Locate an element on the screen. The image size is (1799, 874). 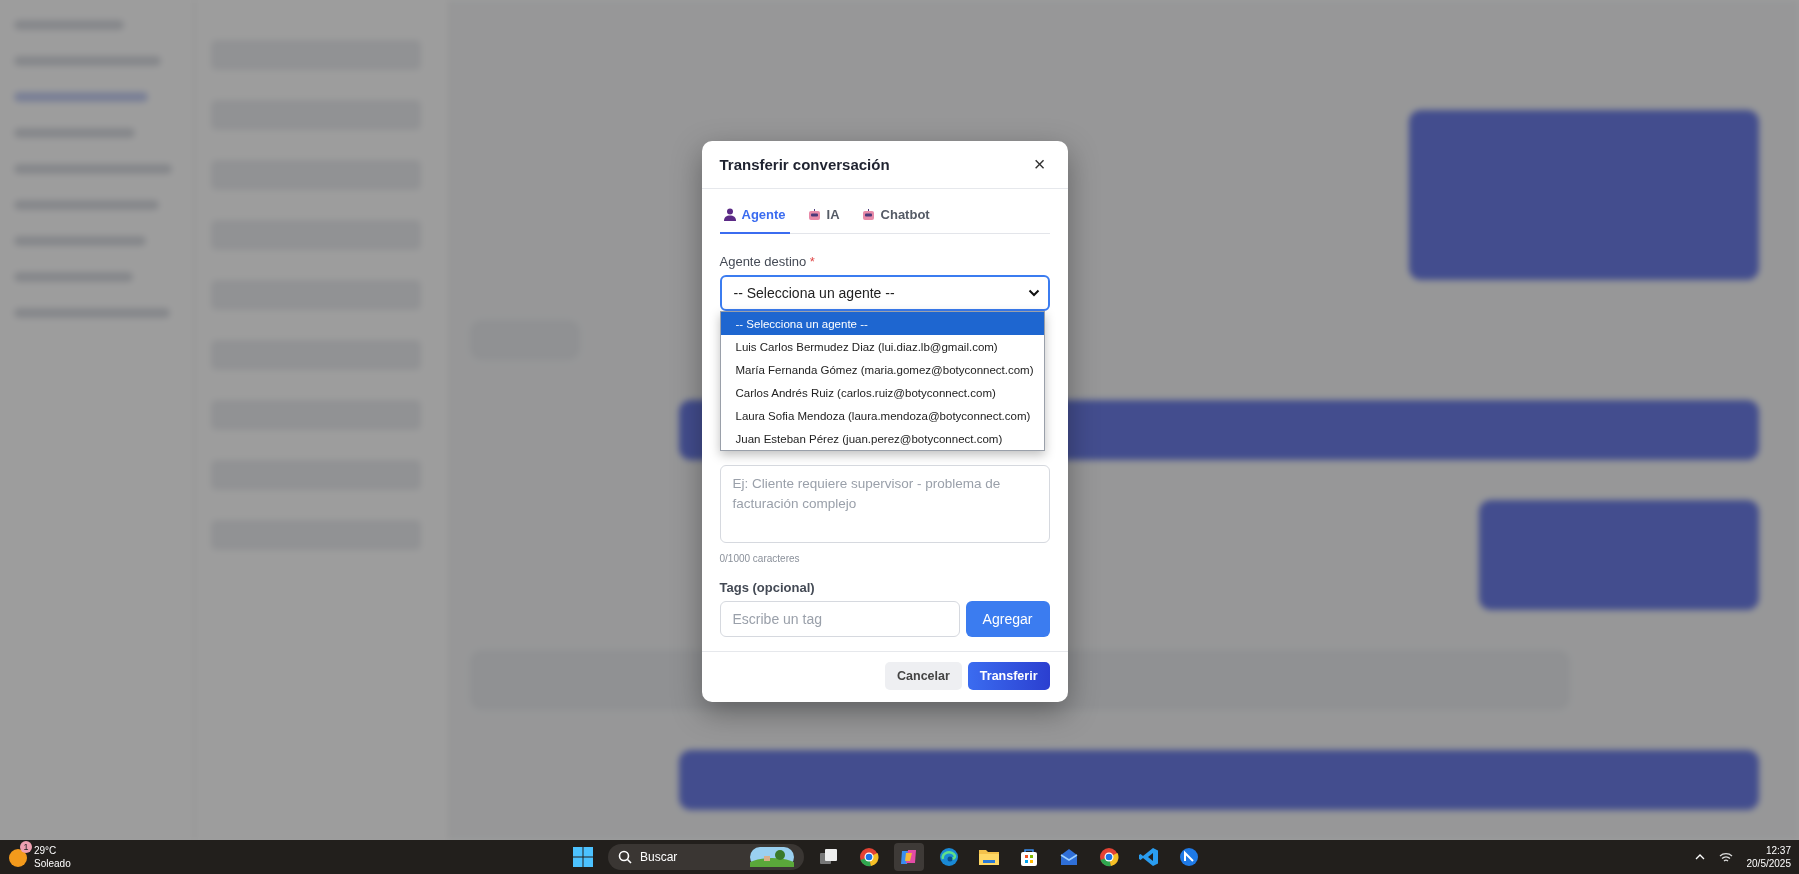
app-icon is located at coordinates (1189, 857).